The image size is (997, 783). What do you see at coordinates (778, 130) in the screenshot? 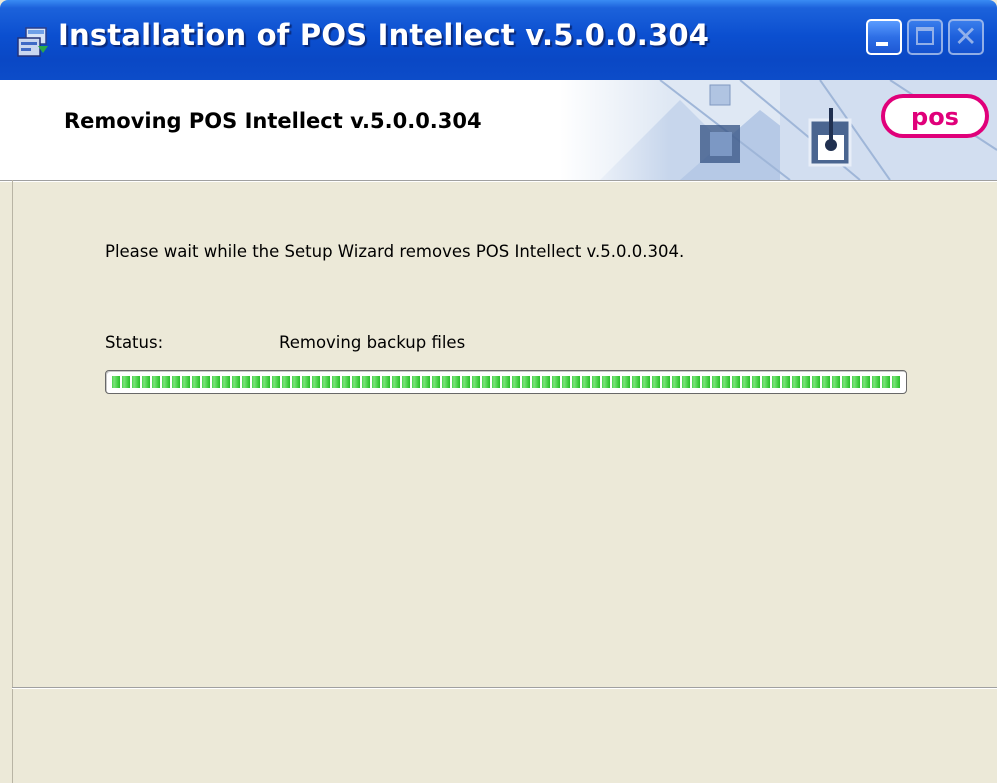
I see `header-banner-image: pos` at bounding box center [778, 130].